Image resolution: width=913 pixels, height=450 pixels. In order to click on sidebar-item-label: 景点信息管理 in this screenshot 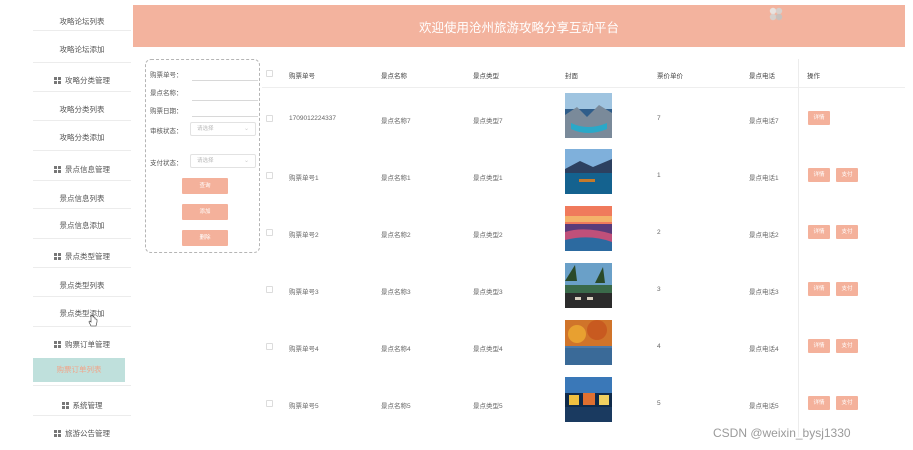, I will do `click(87, 169)`.